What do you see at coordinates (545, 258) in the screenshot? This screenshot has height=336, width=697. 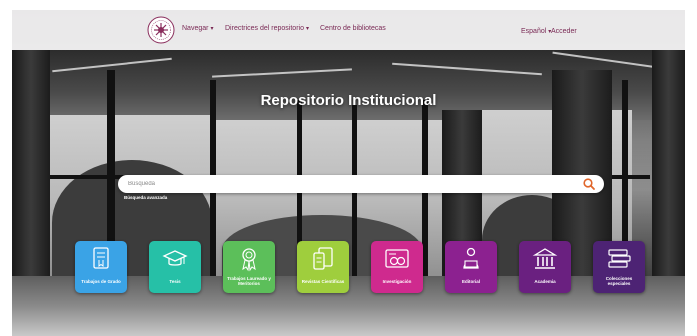 I see `academy-building-icon` at bounding box center [545, 258].